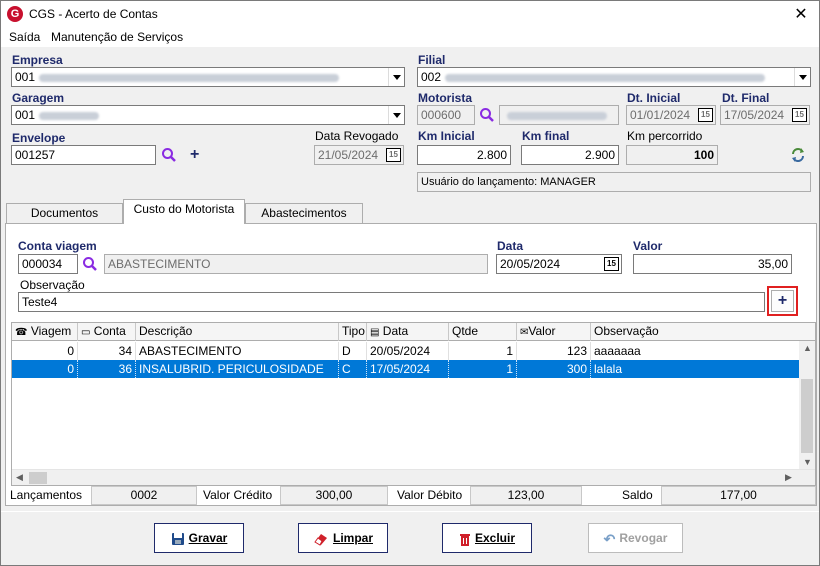 This screenshot has width=820, height=566. What do you see at coordinates (431, 77) in the screenshot?
I see `filial-value: 002` at bounding box center [431, 77].